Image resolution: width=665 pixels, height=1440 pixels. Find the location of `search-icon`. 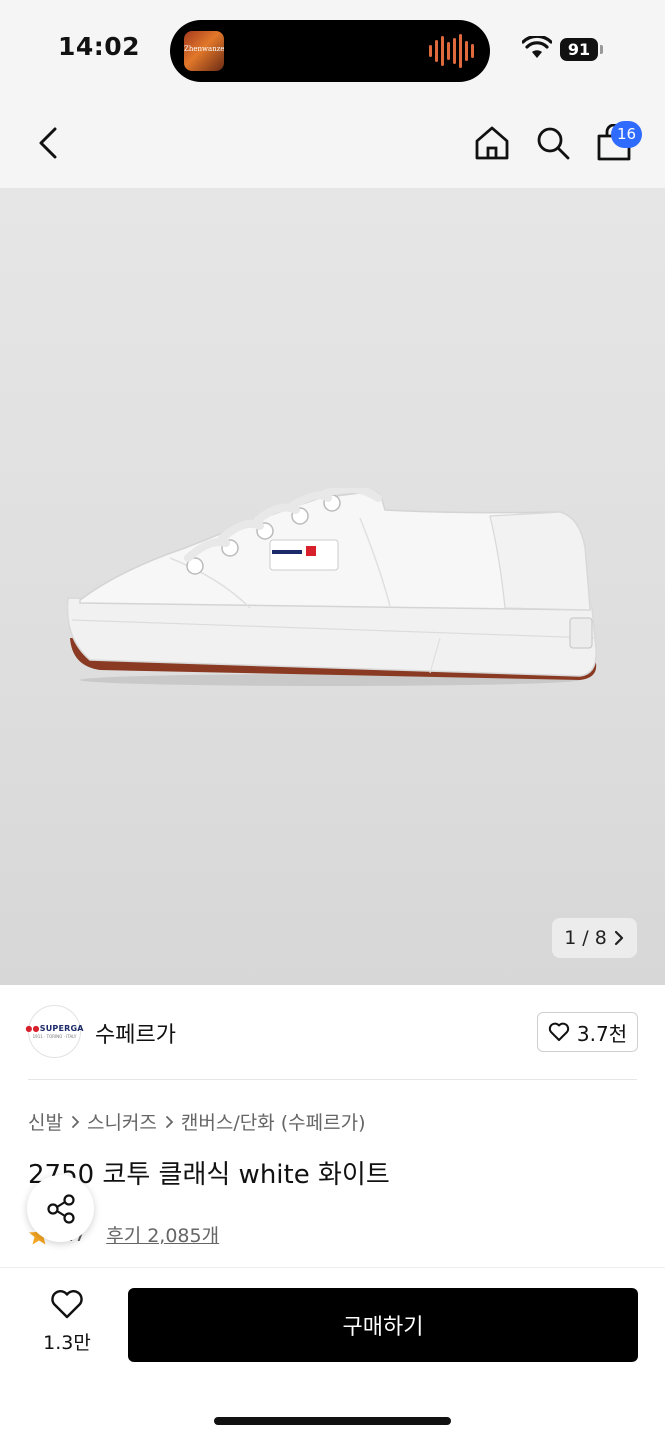

search-icon is located at coordinates (553, 143).